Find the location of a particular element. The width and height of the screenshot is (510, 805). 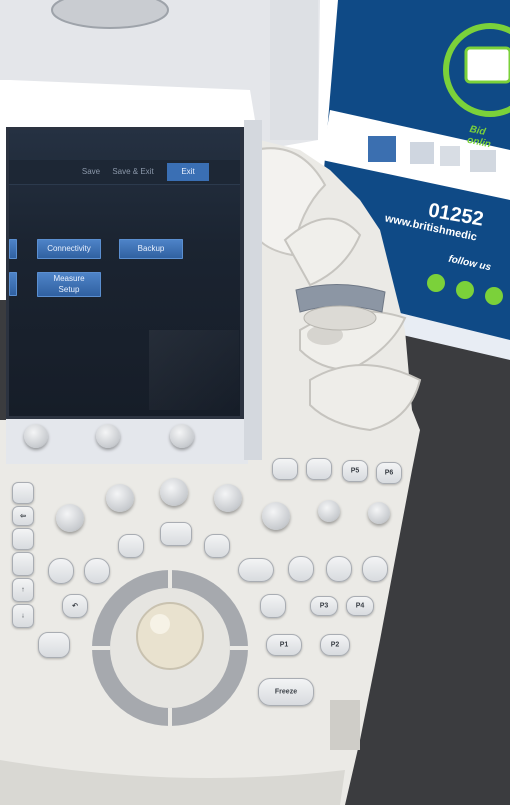

p6-key: P6 is located at coordinates (389, 473).